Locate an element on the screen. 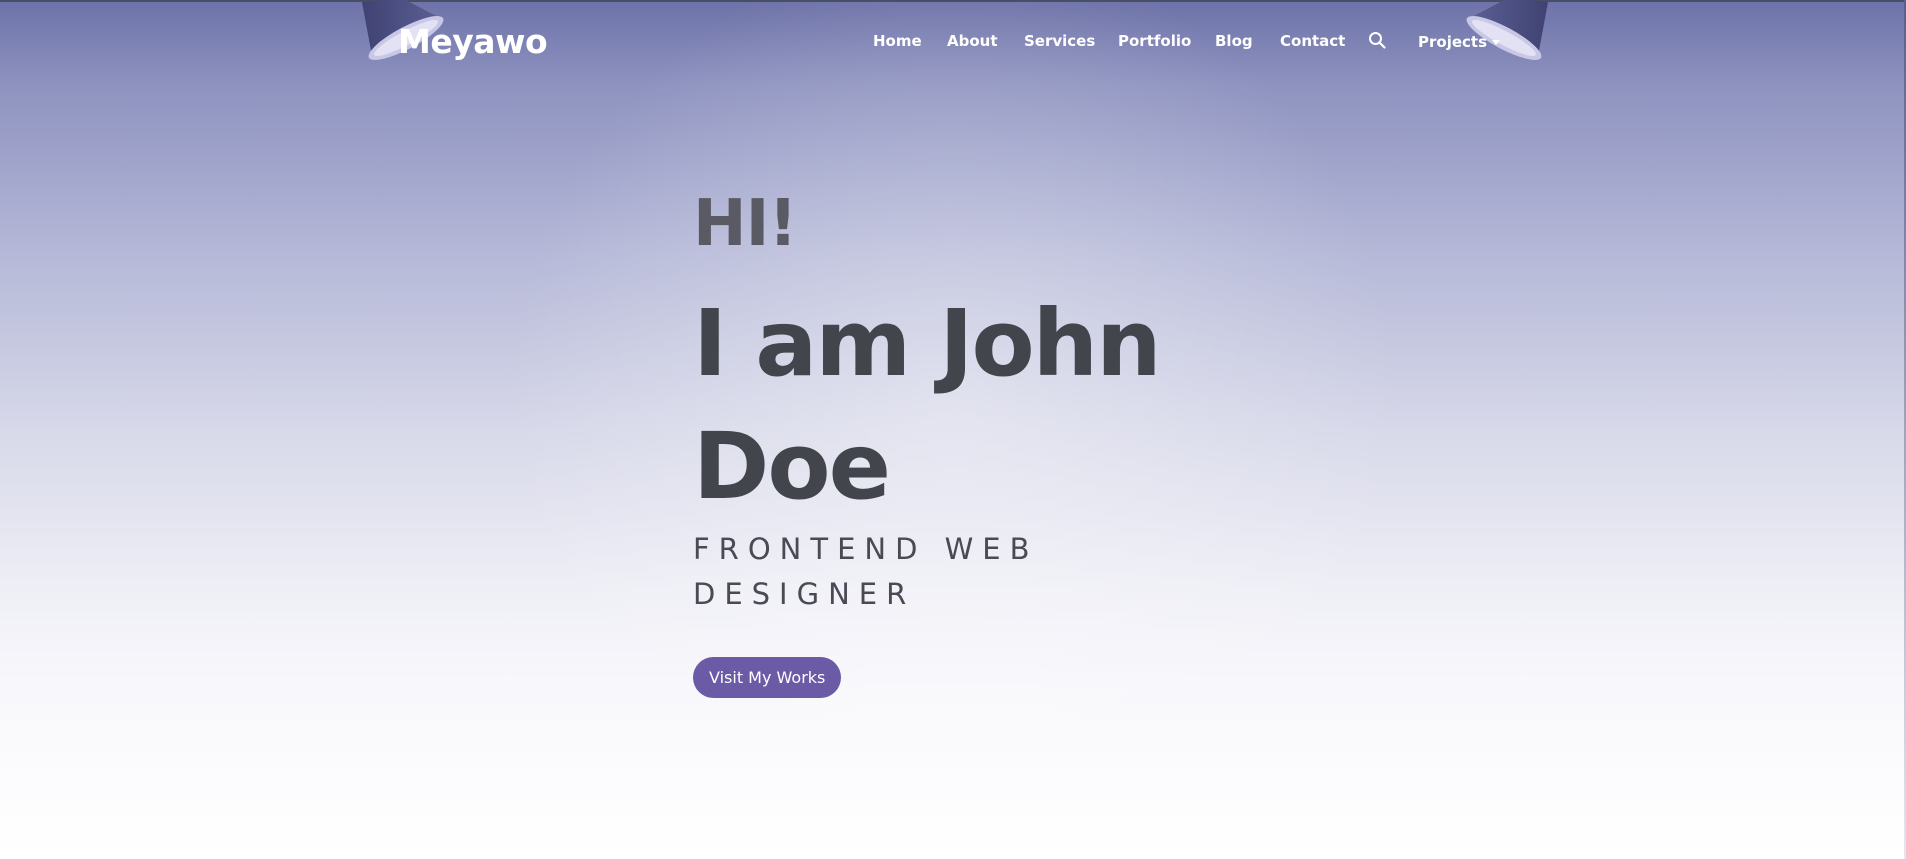 Image resolution: width=1906 pixels, height=859 pixels. nav-item-services: Services is located at coordinates (1059, 41).